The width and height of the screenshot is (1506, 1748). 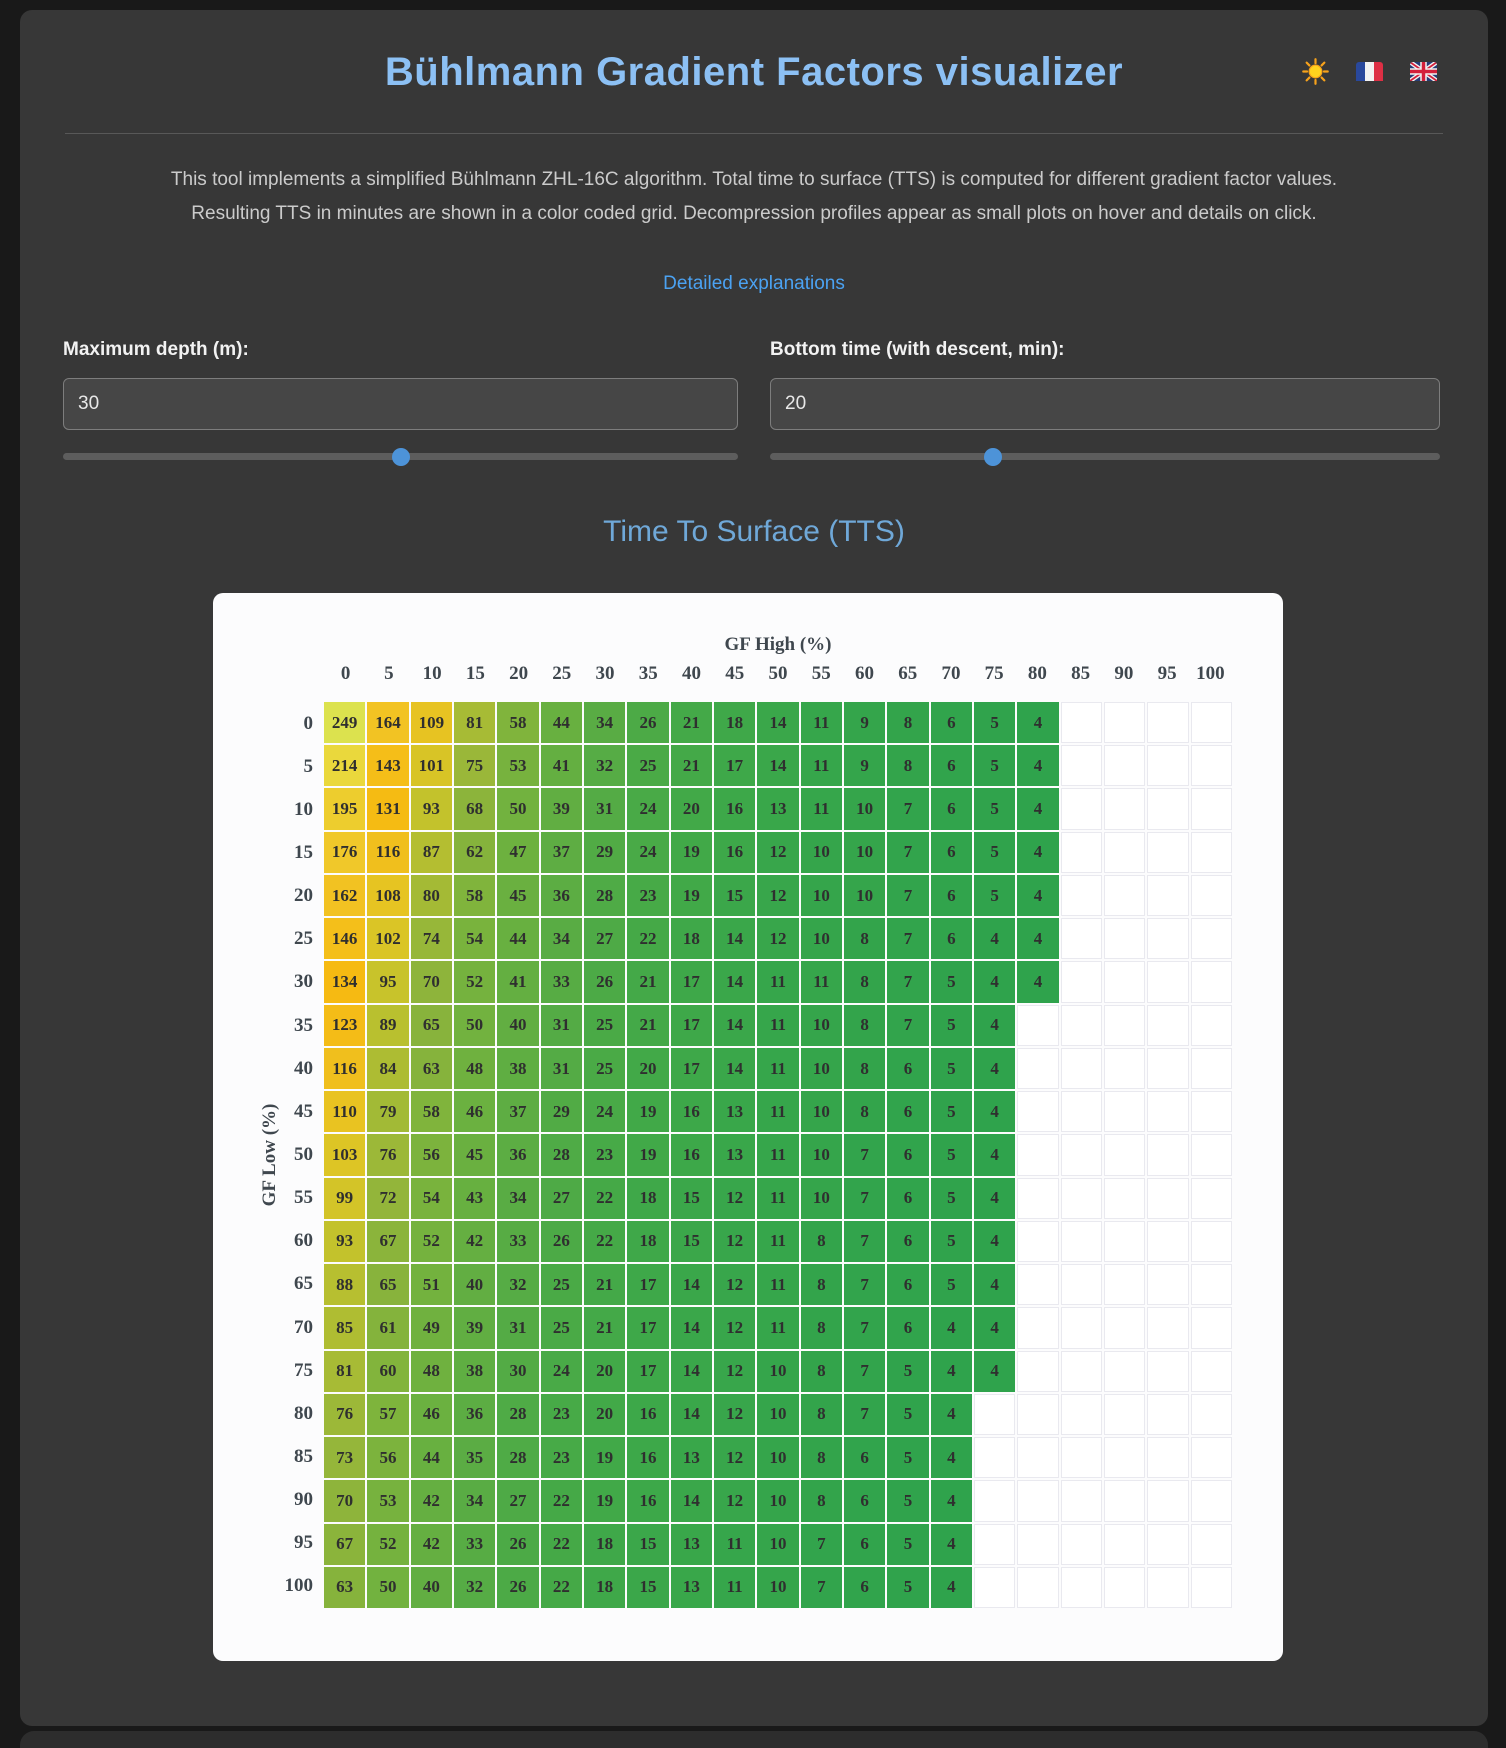 What do you see at coordinates (345, 1112) in the screenshot?
I see `tts-cell: 110` at bounding box center [345, 1112].